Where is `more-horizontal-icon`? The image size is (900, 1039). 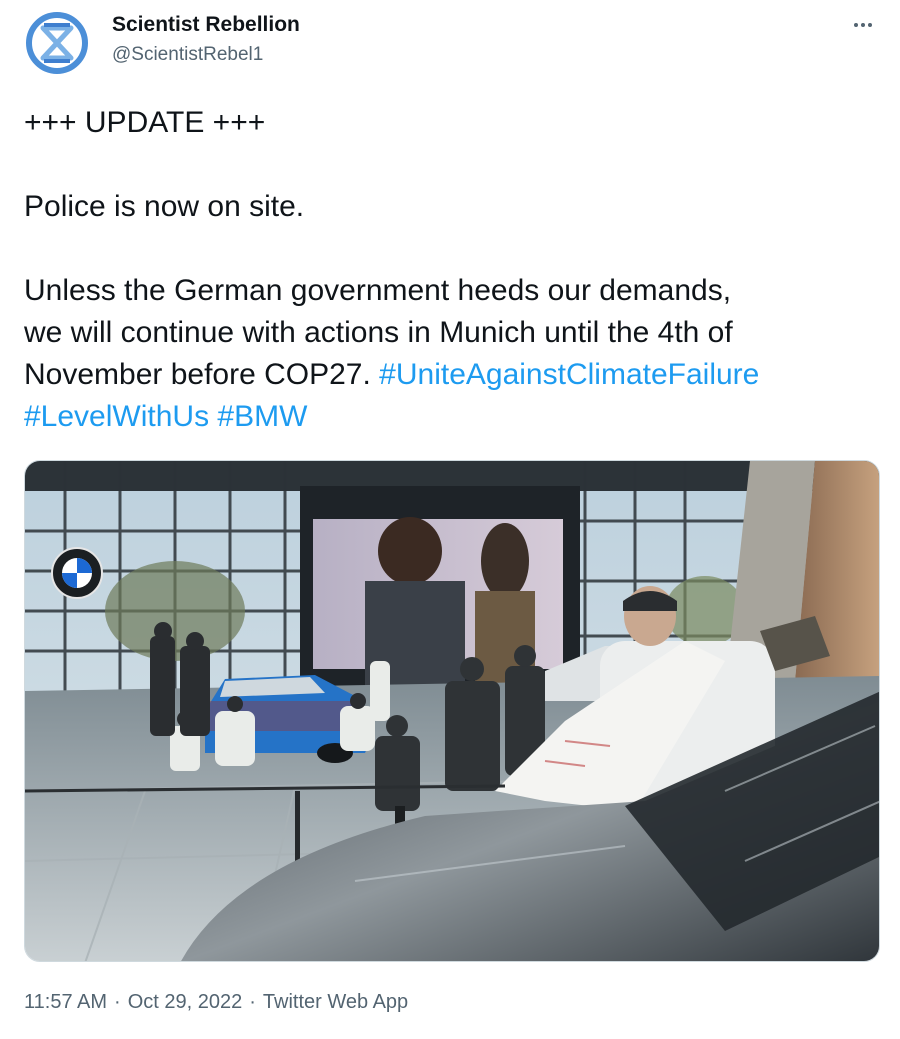 more-horizontal-icon is located at coordinates (856, 25).